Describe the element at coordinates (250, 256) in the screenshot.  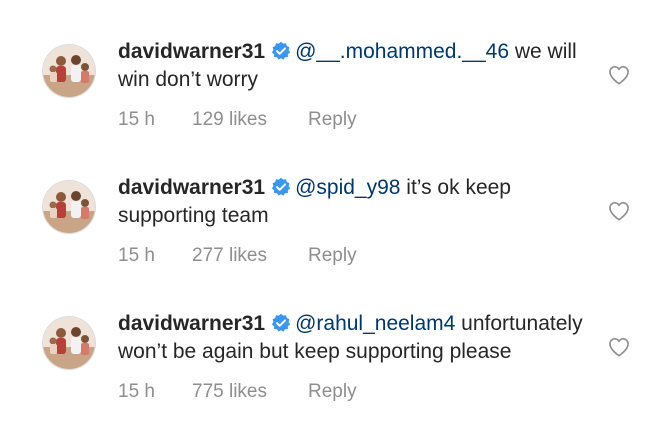
I see `likes-count: 277 likes` at that location.